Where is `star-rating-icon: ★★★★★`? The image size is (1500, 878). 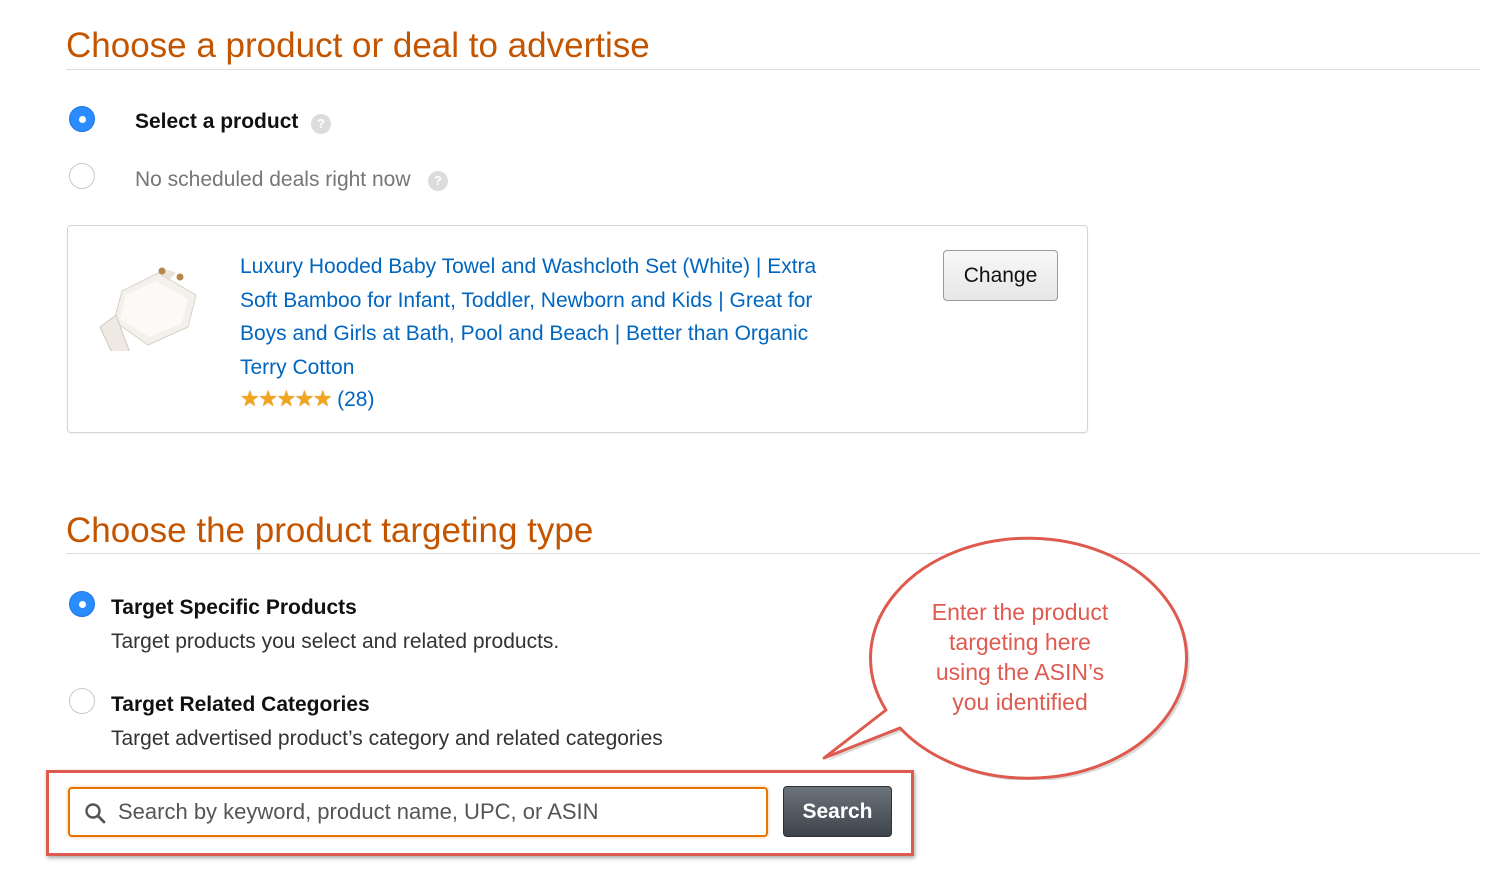
star-rating-icon: ★★★★★ is located at coordinates (286, 398).